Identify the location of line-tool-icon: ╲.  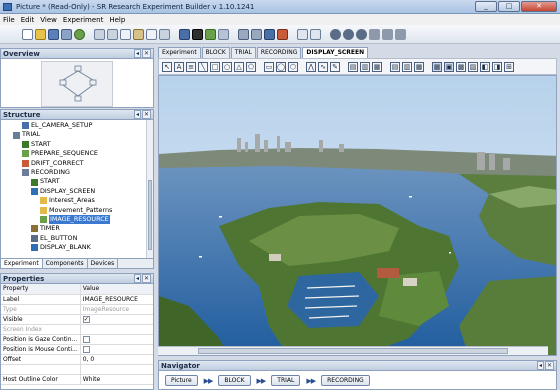
(203, 66).